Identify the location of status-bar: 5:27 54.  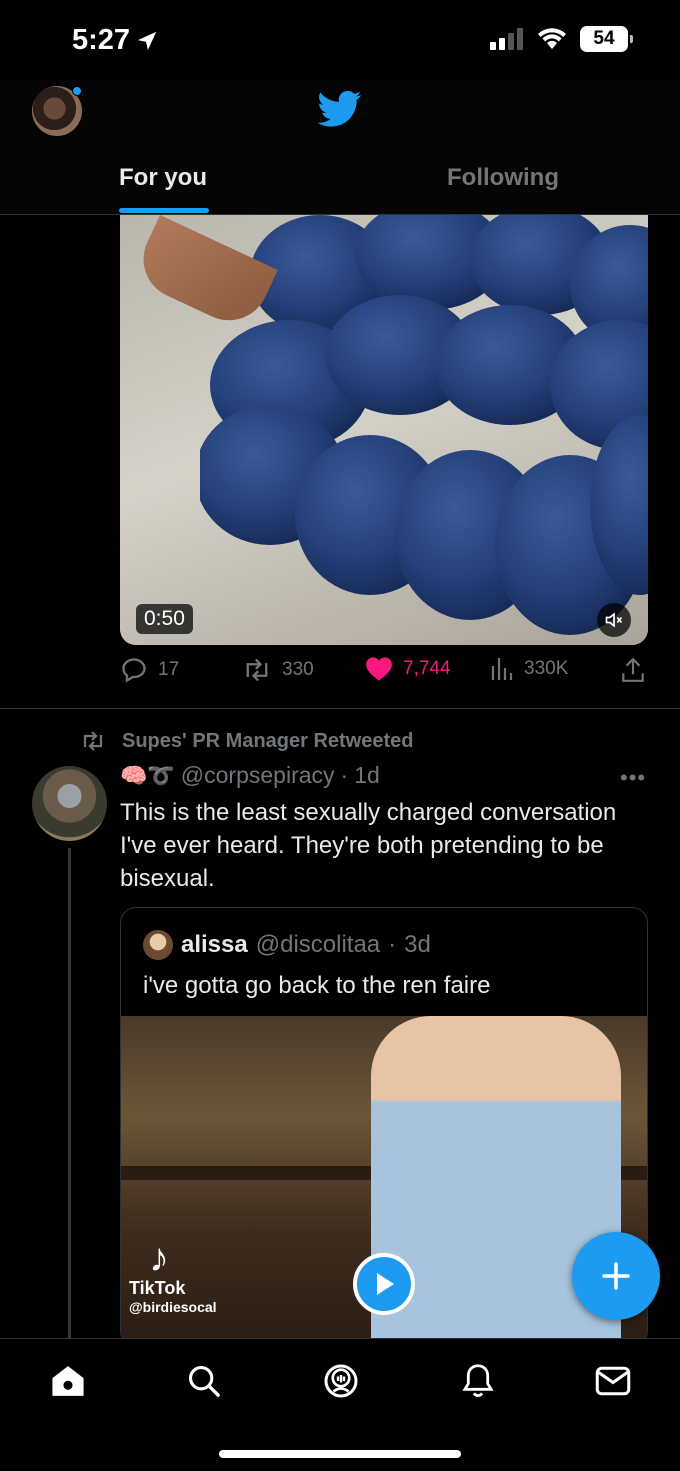
(340, 40).